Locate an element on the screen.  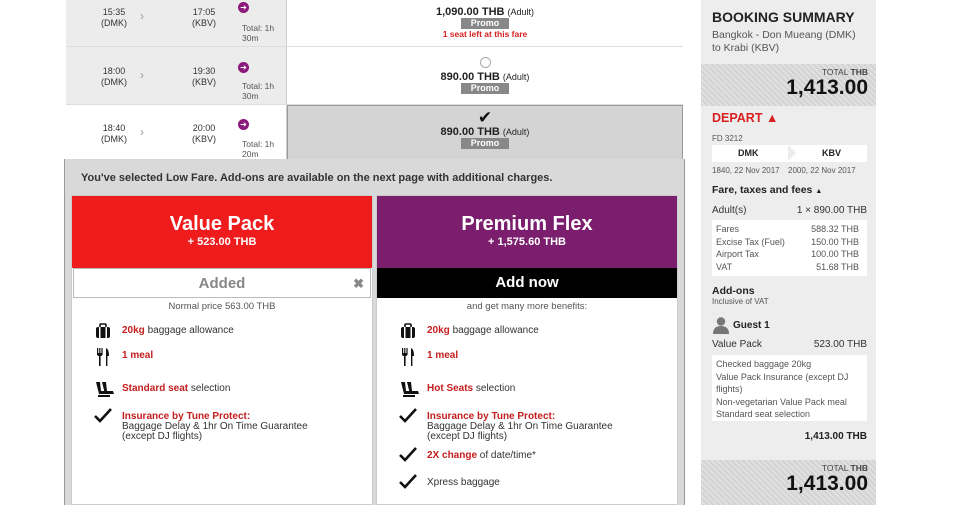
fee-label: Fares is located at coordinates (728, 229).